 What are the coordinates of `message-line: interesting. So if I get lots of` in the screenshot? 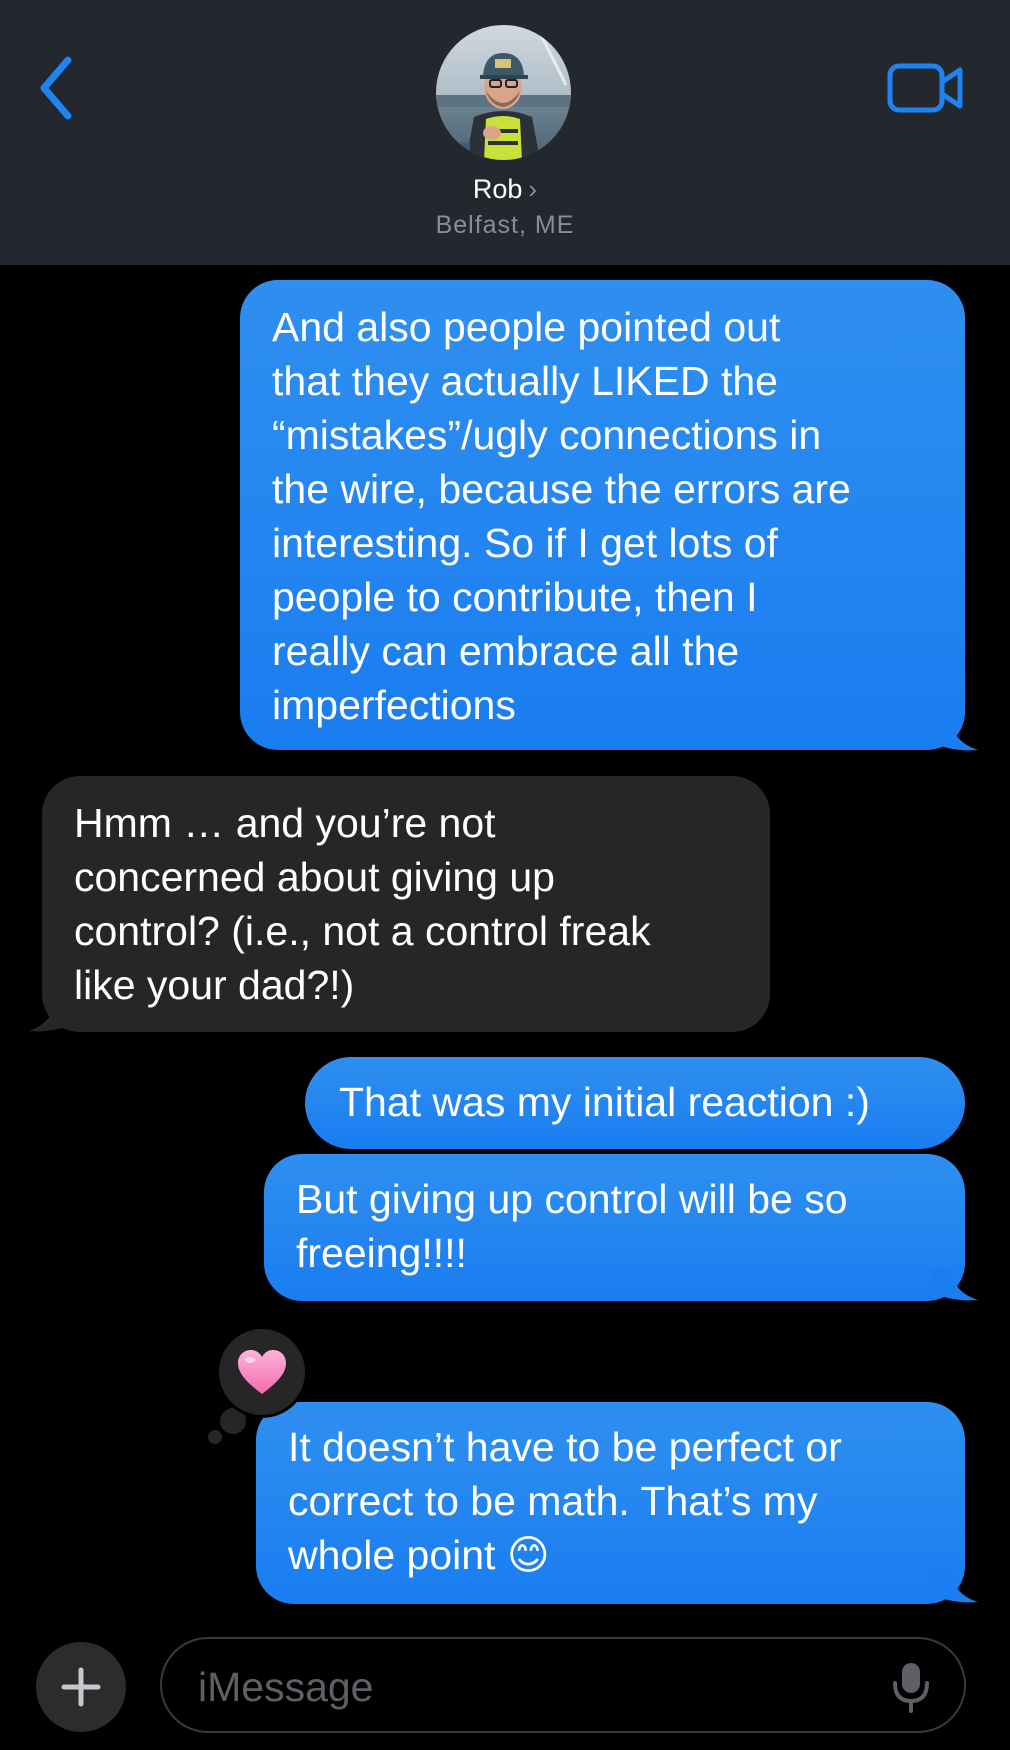 It's located at (525, 543).